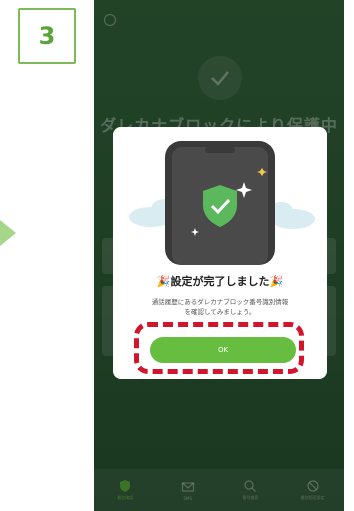 The image size is (354, 511). I want to click on arrow-right-icon, so click(8, 233).